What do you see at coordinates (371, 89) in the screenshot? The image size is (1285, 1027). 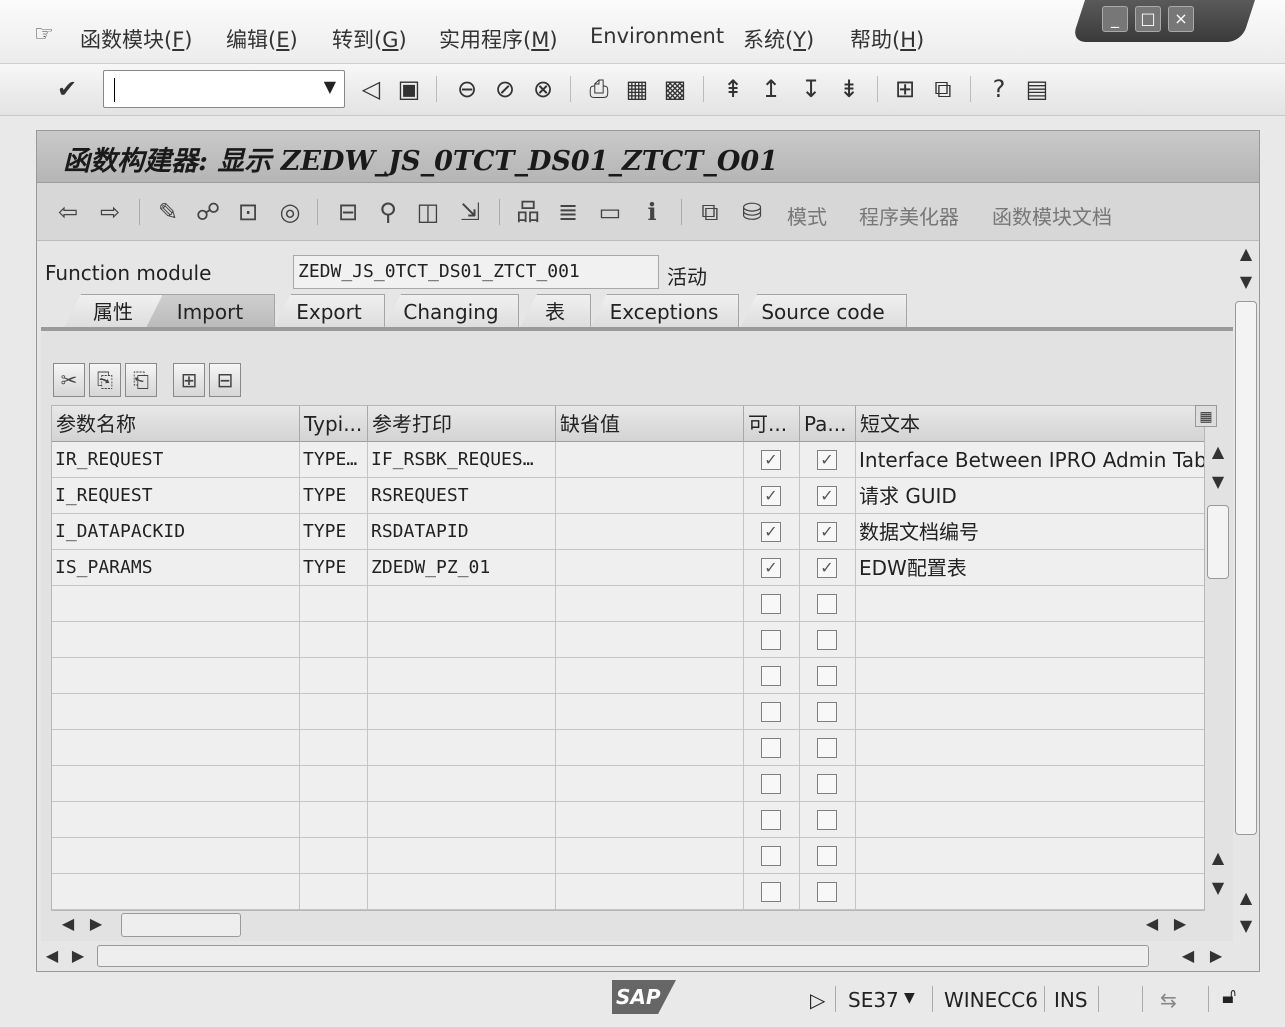 I see `collapse-icon: ◁` at bounding box center [371, 89].